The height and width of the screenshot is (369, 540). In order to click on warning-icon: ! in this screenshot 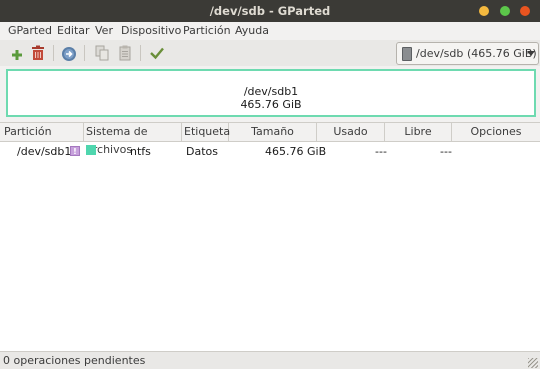, I will do `click(75, 151)`.